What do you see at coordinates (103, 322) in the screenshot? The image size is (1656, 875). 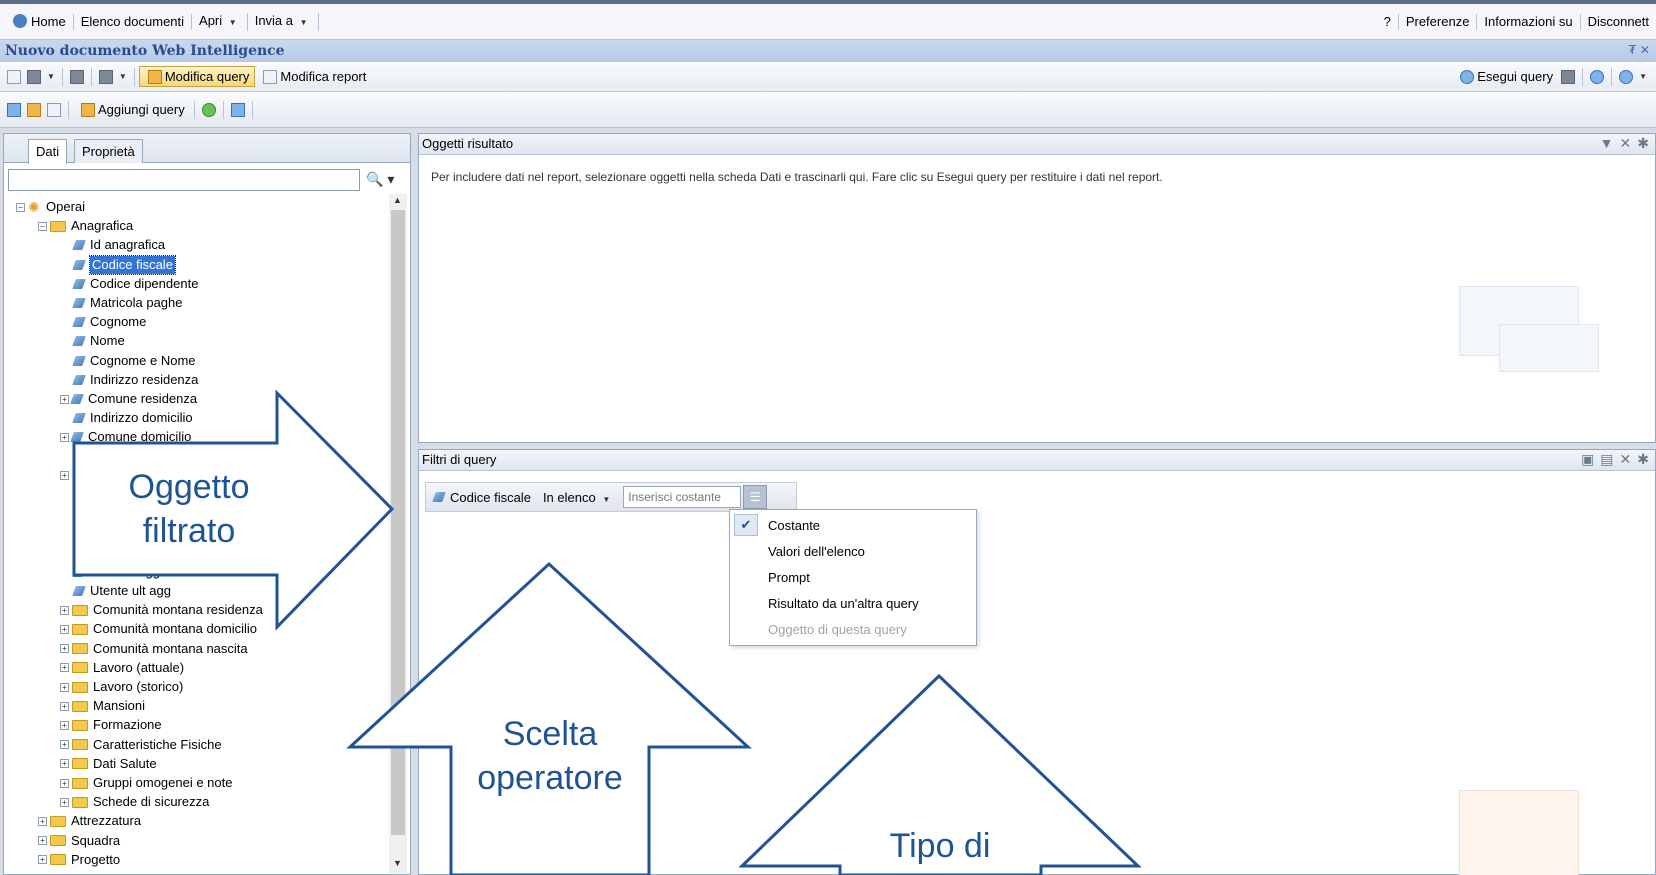 I see `tree-node: Cognome` at bounding box center [103, 322].